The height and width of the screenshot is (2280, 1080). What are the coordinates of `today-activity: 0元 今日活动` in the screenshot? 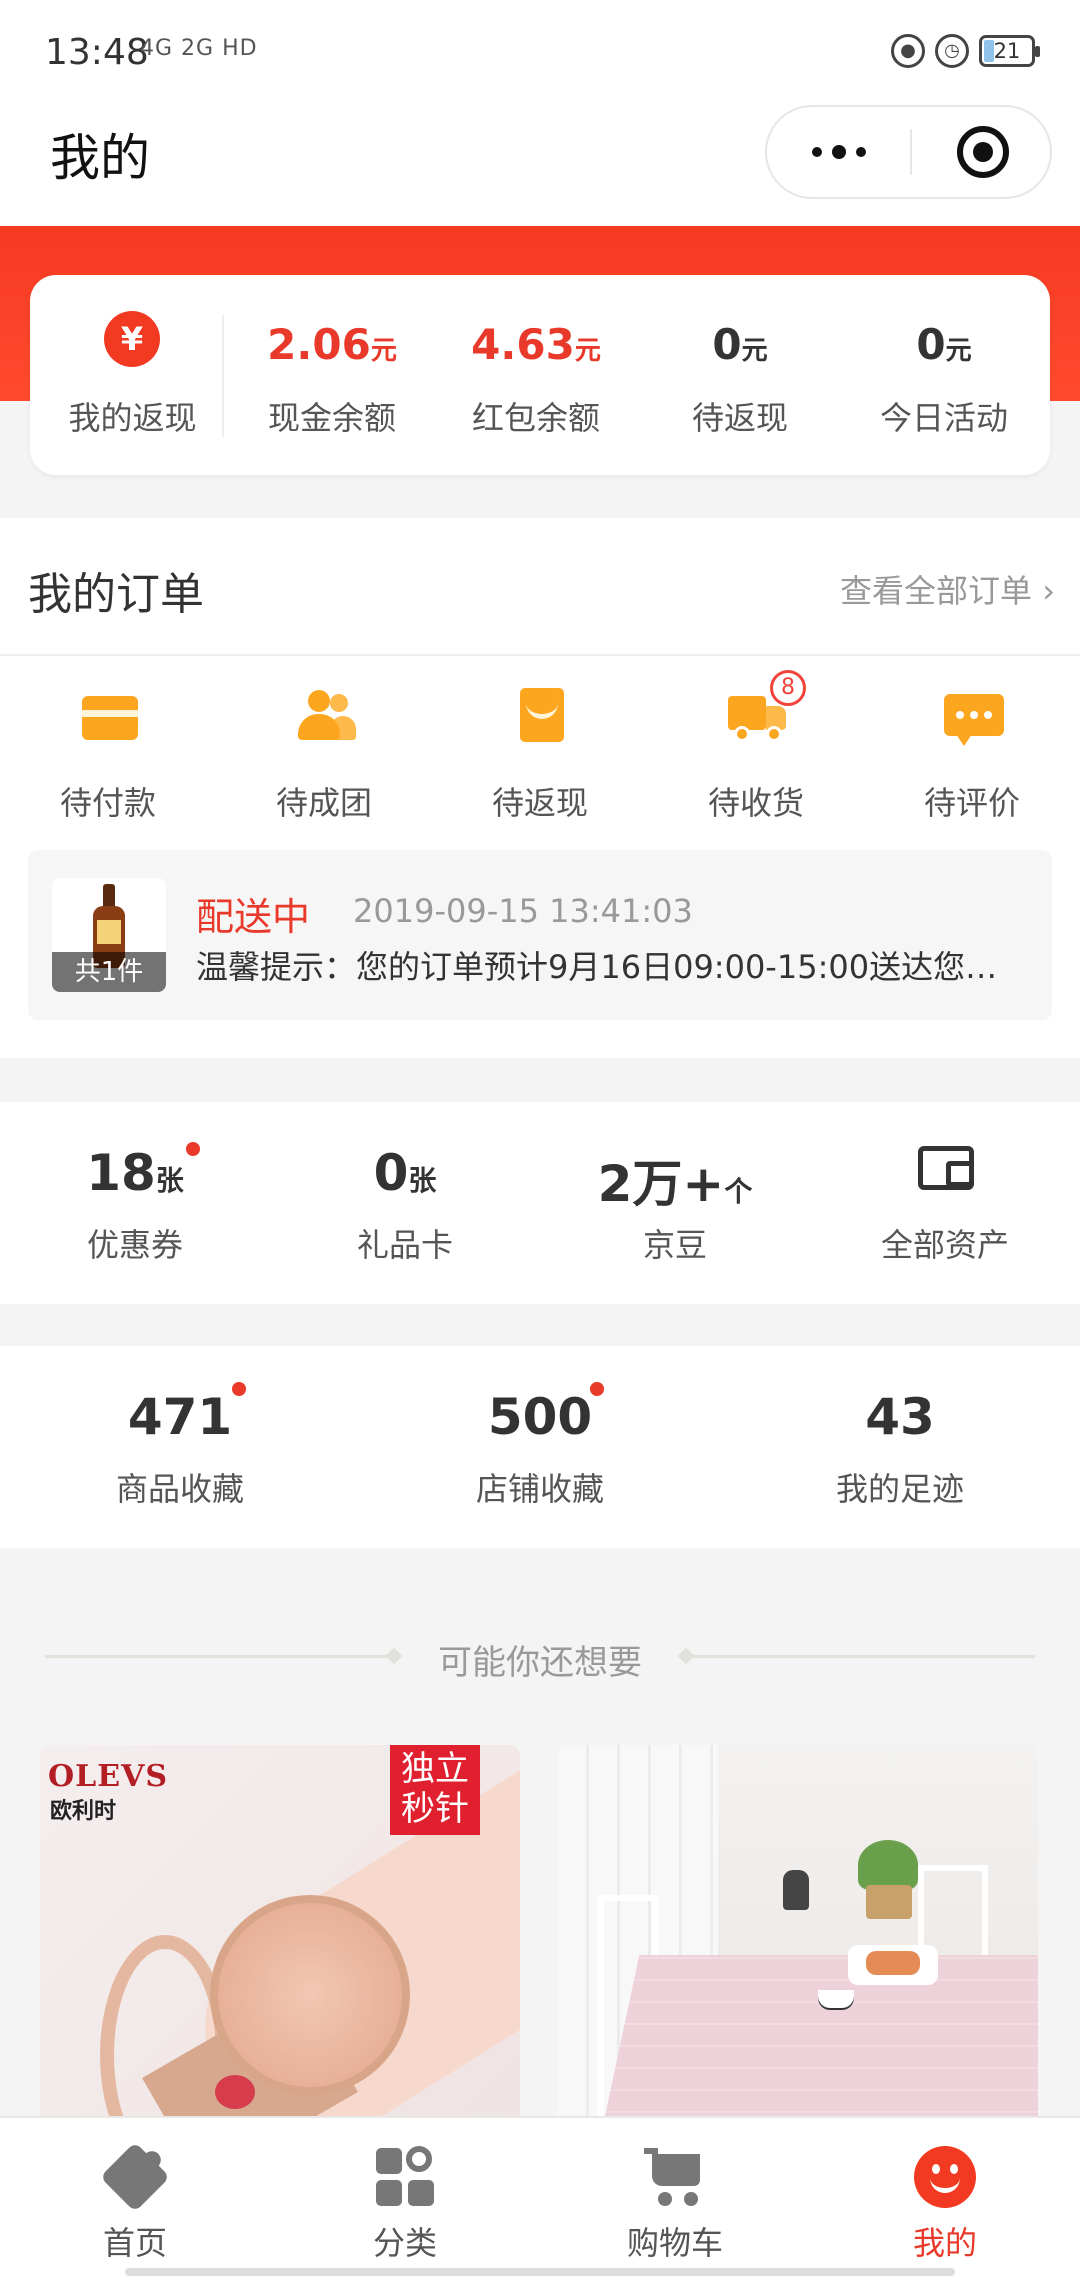 It's located at (944, 375).